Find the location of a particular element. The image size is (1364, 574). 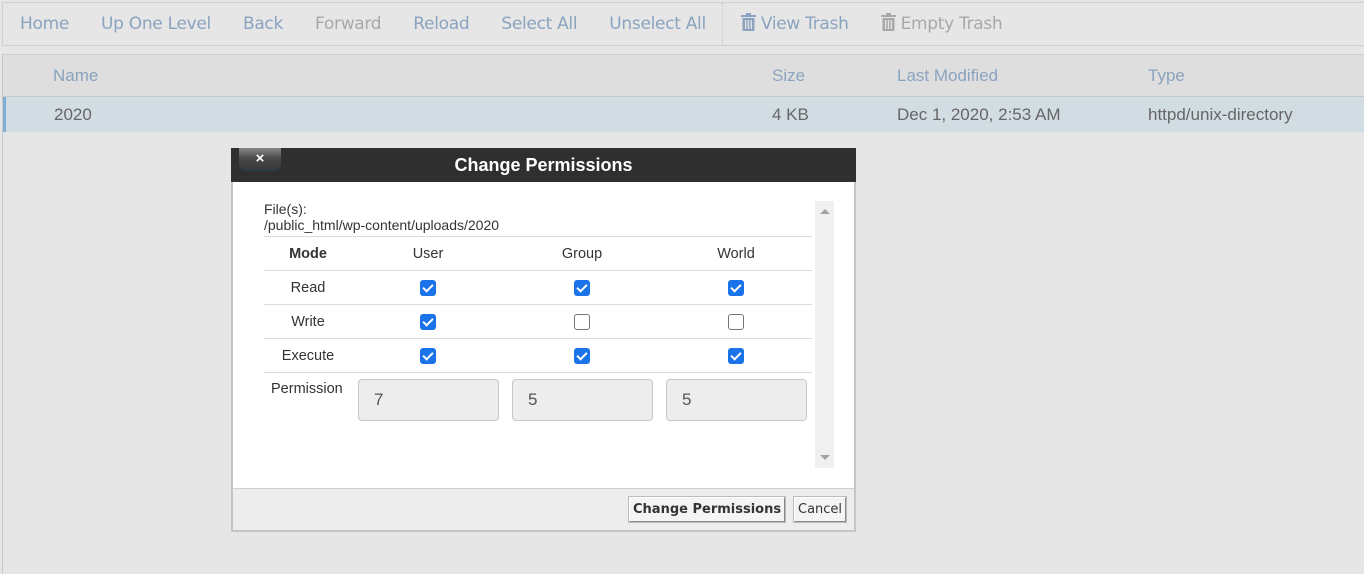

write-user-checkbox is located at coordinates (428, 321).